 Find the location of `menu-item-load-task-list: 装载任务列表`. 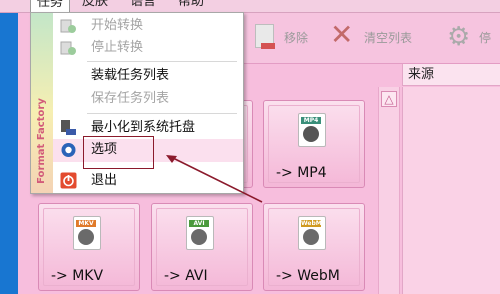

menu-item-load-task-list: 装载任务列表 is located at coordinates (148, 75).